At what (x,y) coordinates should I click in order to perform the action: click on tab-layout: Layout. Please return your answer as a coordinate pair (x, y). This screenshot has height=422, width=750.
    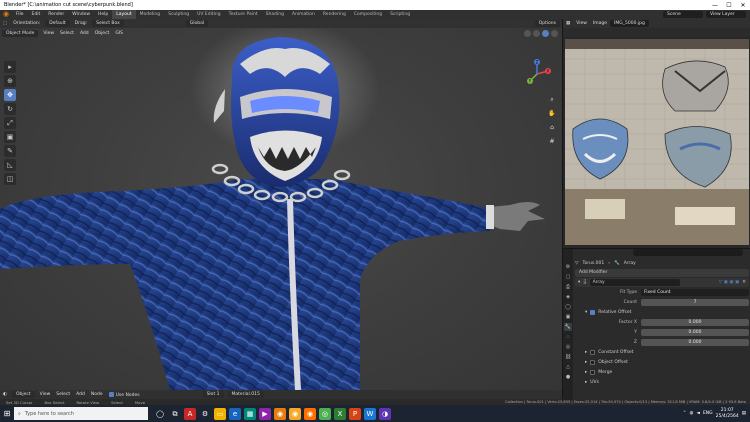
    Looking at the image, I should click on (124, 14).